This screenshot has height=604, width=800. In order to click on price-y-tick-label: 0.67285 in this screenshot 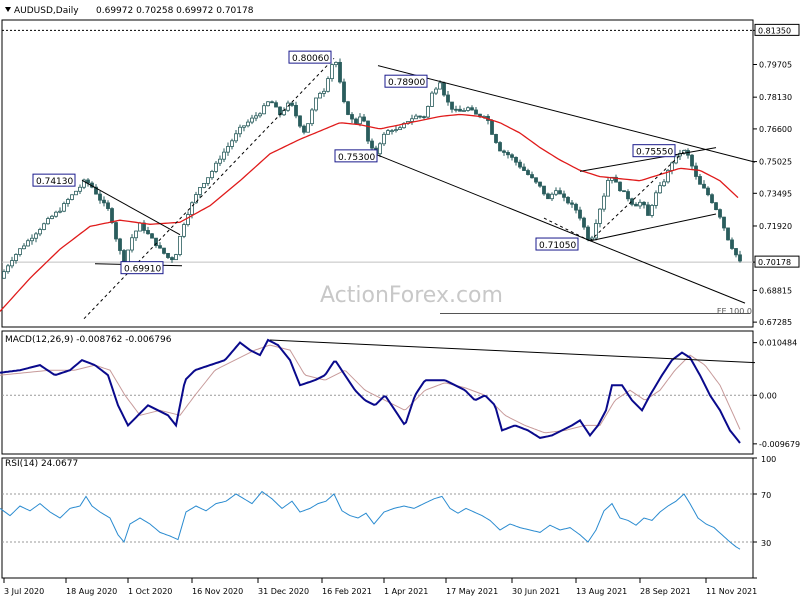, I will do `click(775, 322)`.